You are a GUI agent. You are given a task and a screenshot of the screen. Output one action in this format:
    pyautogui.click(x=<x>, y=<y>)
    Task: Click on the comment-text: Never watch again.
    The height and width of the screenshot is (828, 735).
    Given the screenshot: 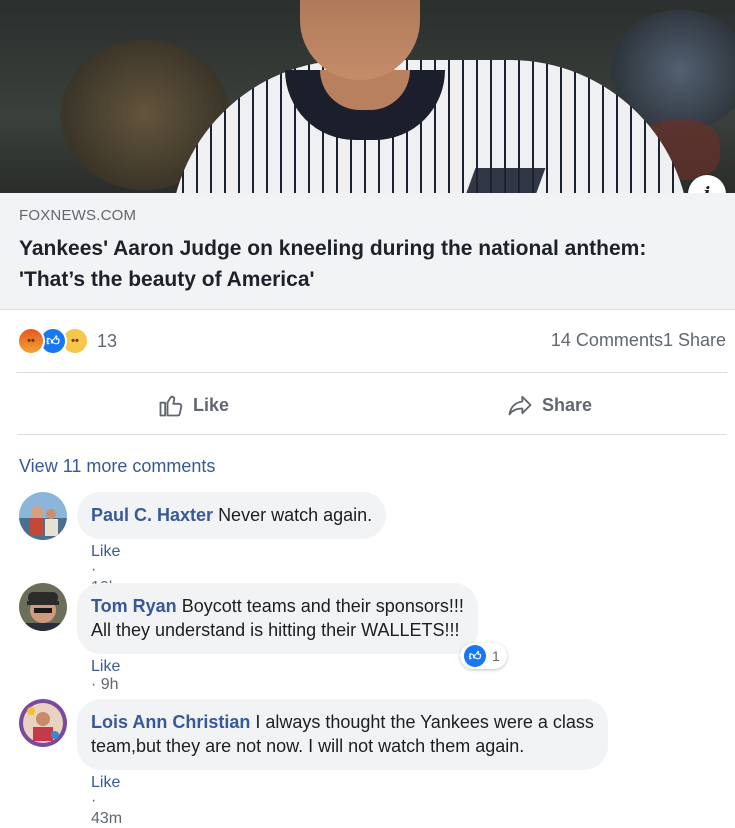 What is the action you would take?
    pyautogui.click(x=295, y=515)
    